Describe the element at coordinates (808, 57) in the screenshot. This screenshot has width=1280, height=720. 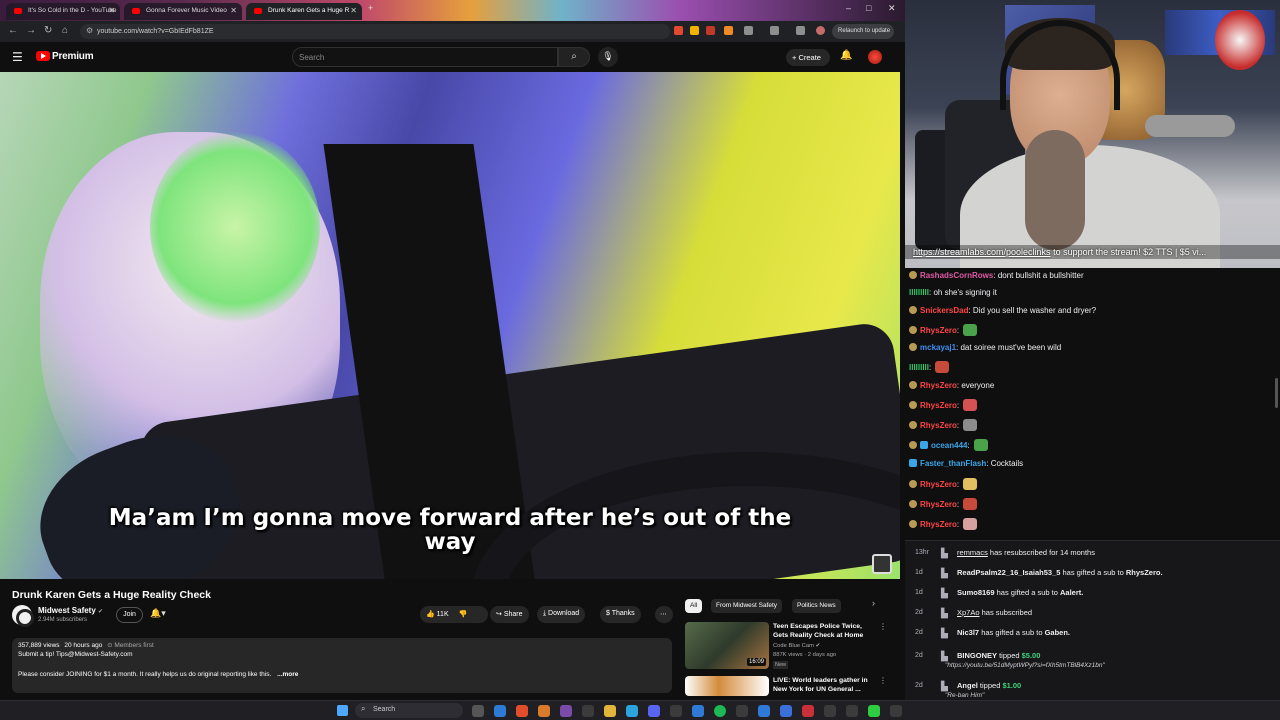
I see `create-button: + Create` at that location.